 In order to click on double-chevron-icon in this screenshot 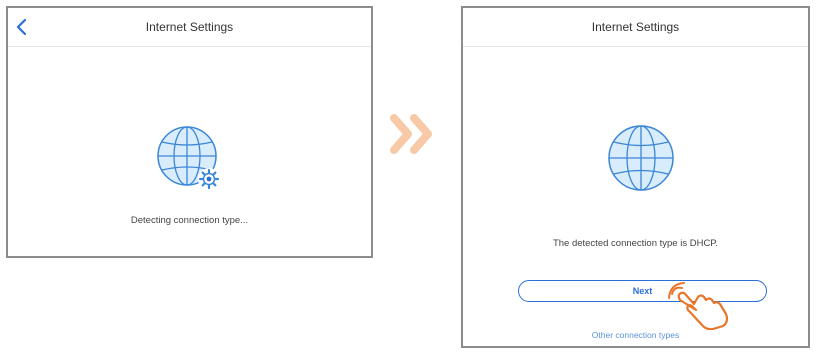, I will do `click(411, 134)`.